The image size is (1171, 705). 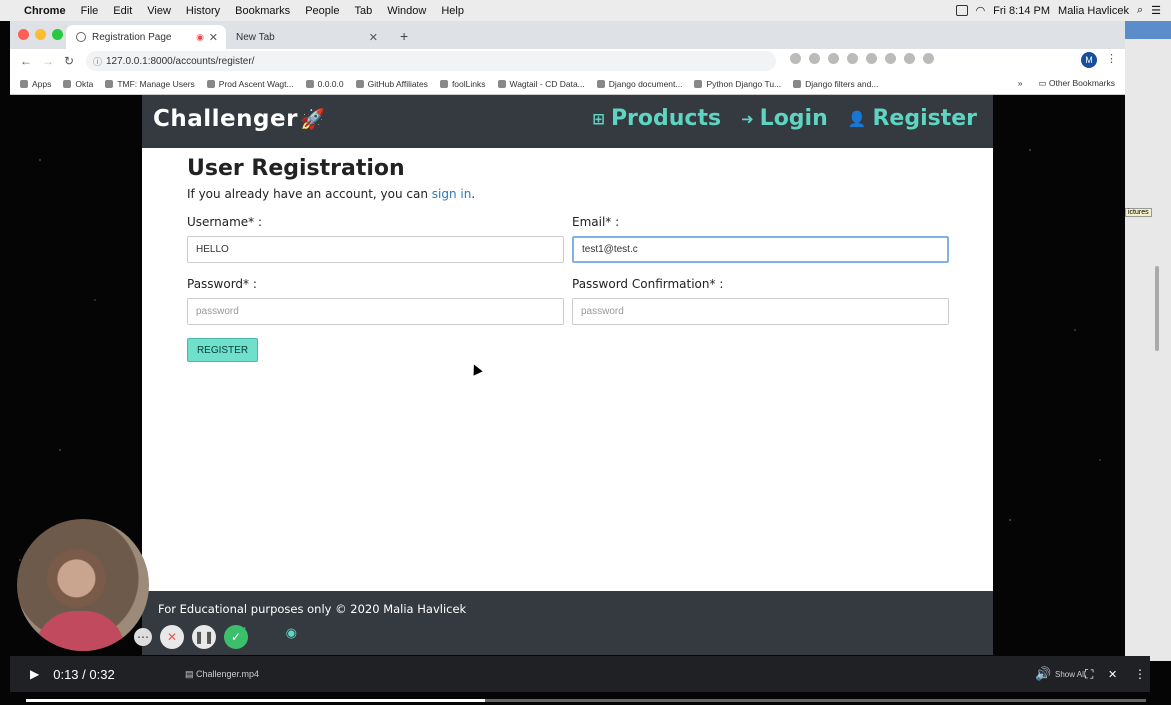 What do you see at coordinates (23, 34) in the screenshot?
I see `close-window-icon` at bounding box center [23, 34].